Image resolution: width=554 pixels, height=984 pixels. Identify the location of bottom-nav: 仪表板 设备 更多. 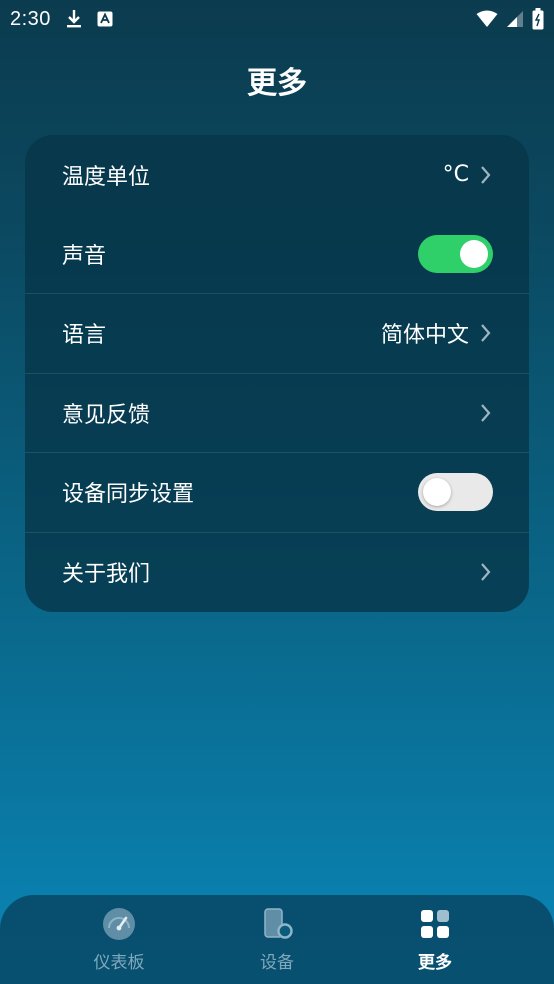
(277, 939).